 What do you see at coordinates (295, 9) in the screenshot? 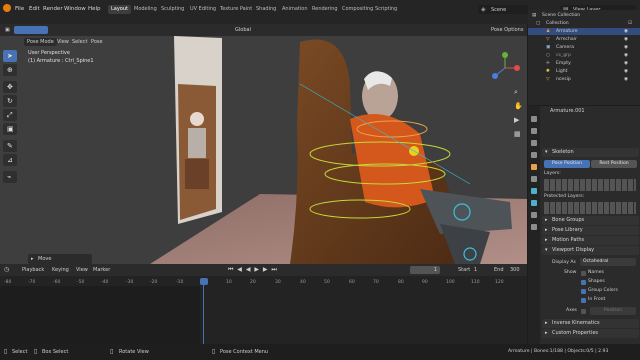
I see `tab-animation: Animation` at bounding box center [295, 9].